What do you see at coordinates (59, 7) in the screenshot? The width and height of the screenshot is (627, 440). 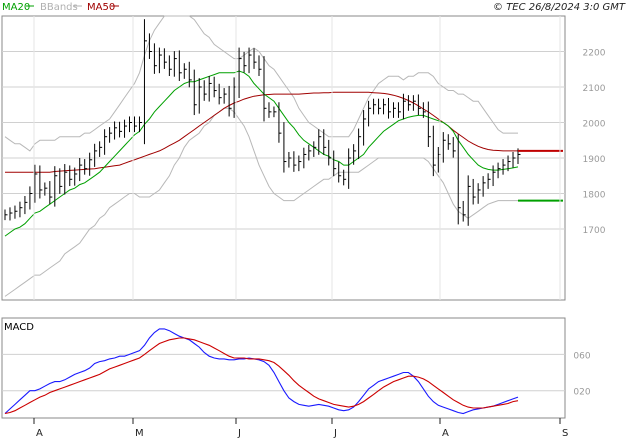 I see `legend-bbands: BBands` at bounding box center [59, 7].